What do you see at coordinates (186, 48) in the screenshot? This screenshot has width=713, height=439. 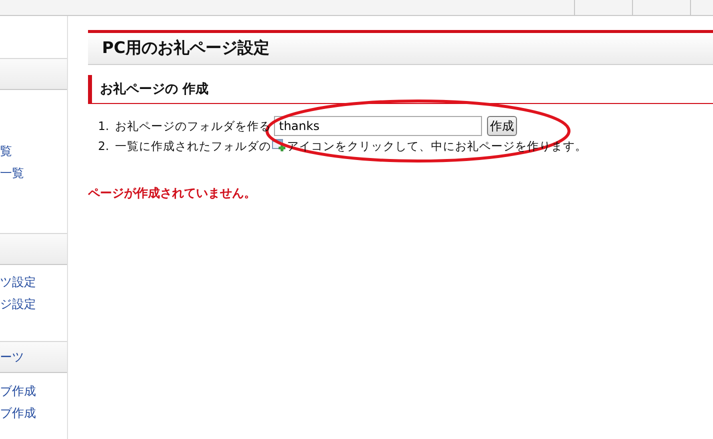 I see `page-title: PC用のお礼ページ設定` at bounding box center [186, 48].